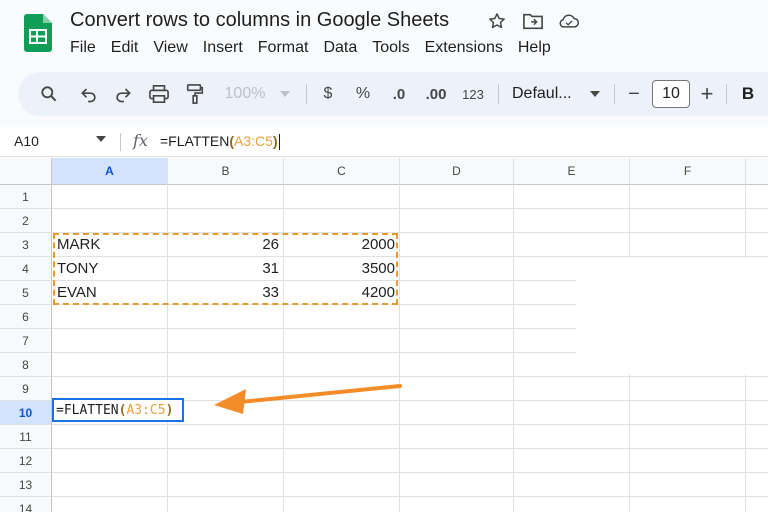 The width and height of the screenshot is (768, 512). Describe the element at coordinates (497, 21) in the screenshot. I see `star-icon` at that location.